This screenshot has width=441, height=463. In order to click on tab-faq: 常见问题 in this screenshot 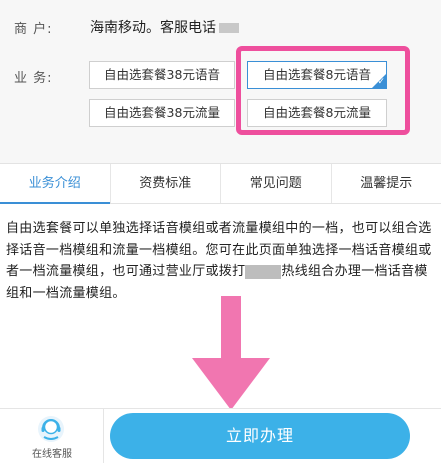, I will do `click(276, 183)`.